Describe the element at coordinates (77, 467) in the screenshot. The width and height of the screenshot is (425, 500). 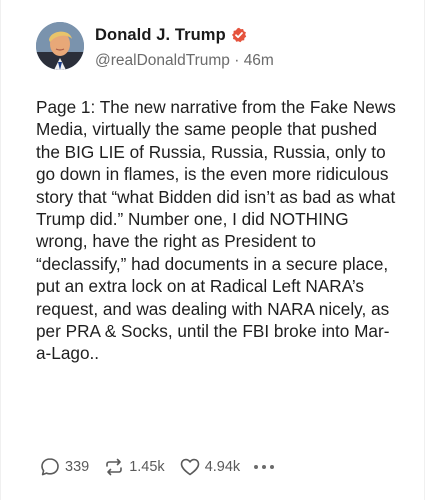
I see `reply-count: 339` at that location.